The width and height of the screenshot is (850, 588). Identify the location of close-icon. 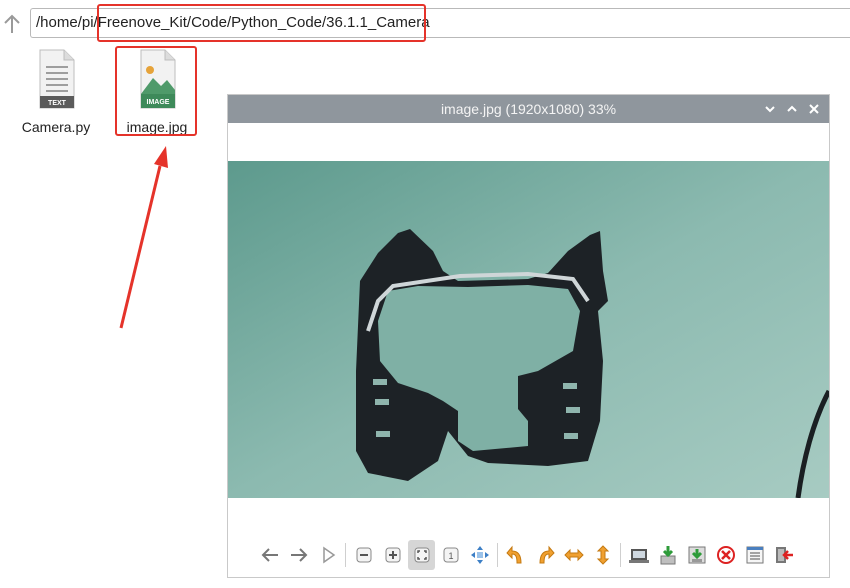
(814, 109).